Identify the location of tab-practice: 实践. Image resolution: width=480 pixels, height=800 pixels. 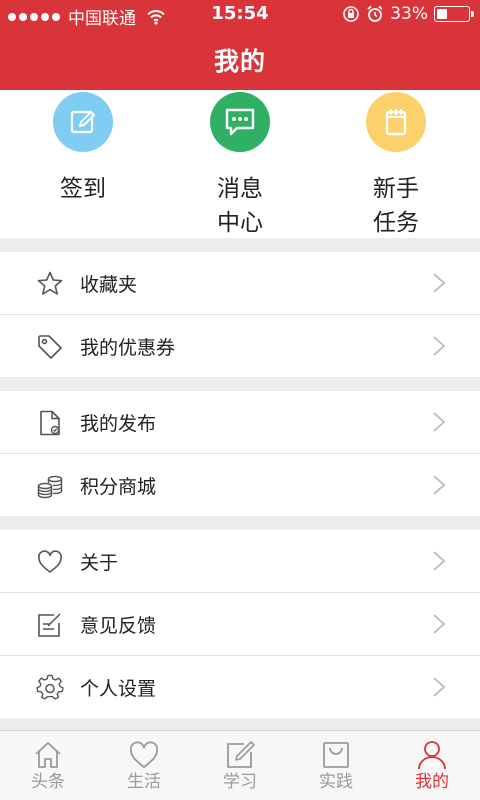
(336, 766).